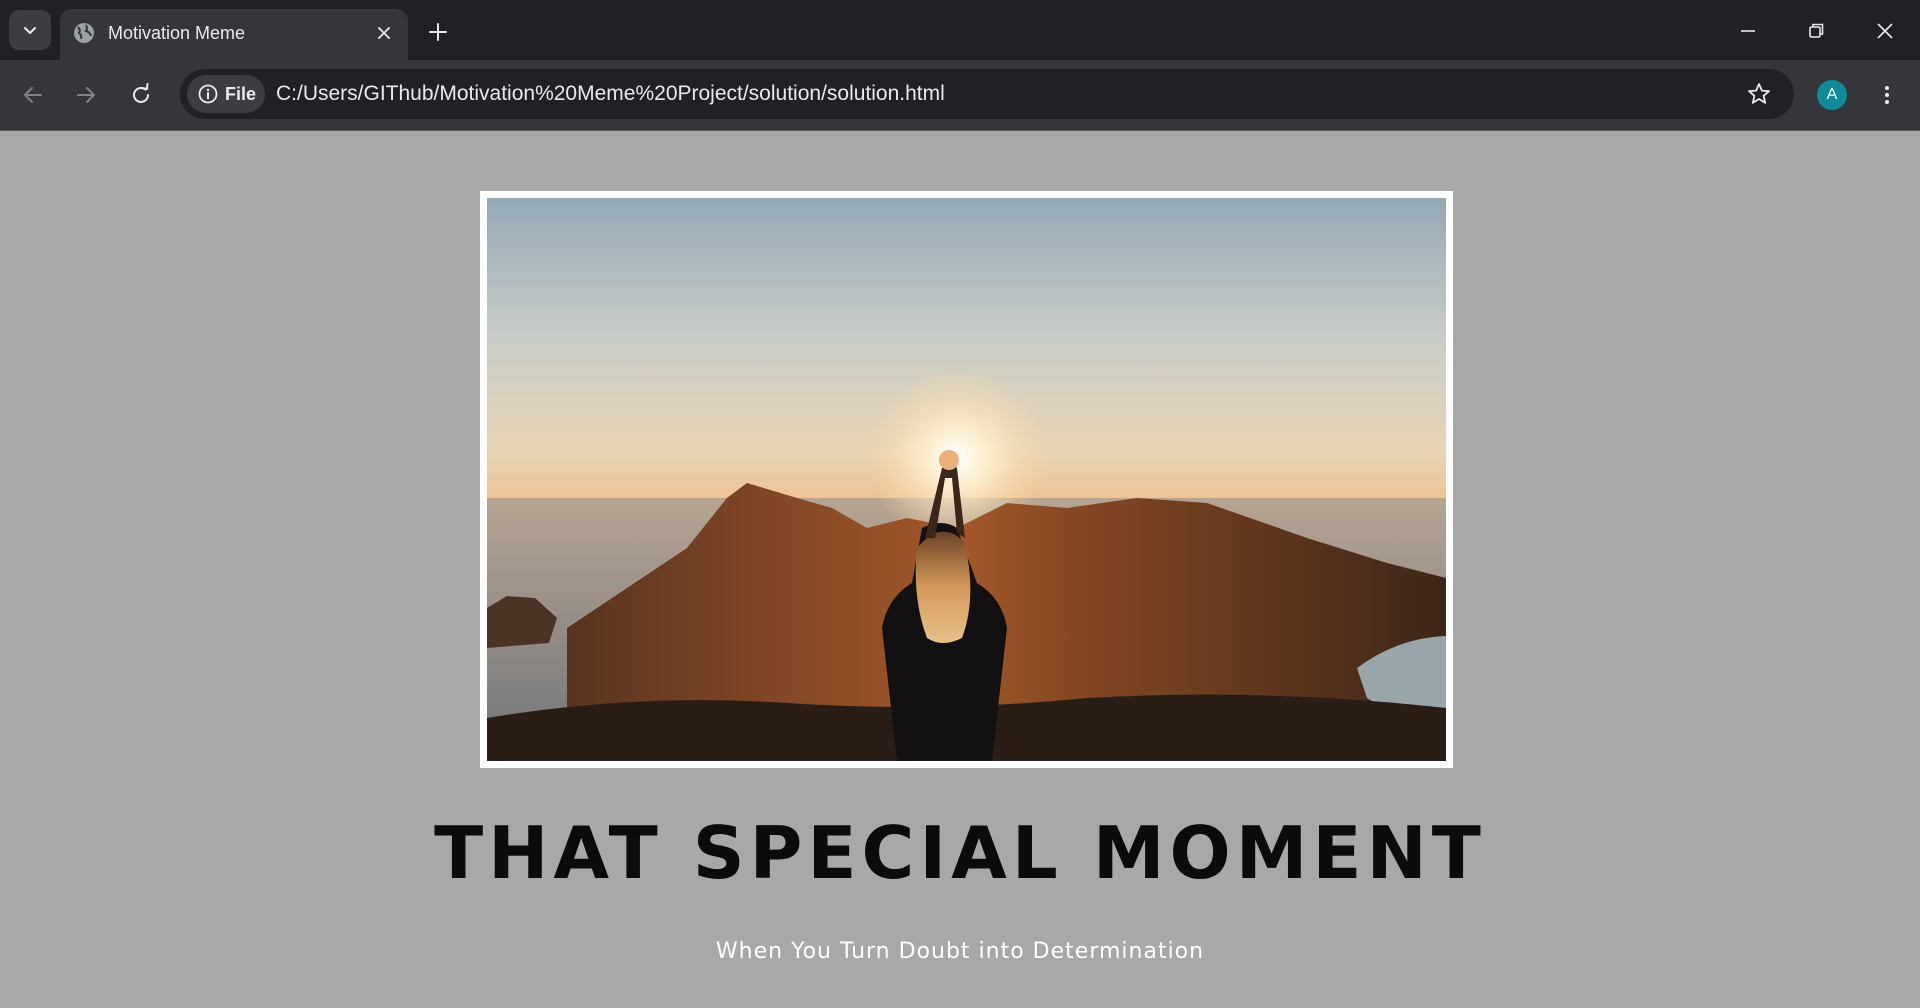 Image resolution: width=1920 pixels, height=1008 pixels. Describe the element at coordinates (1816, 31) in the screenshot. I see `restore-icon` at that location.